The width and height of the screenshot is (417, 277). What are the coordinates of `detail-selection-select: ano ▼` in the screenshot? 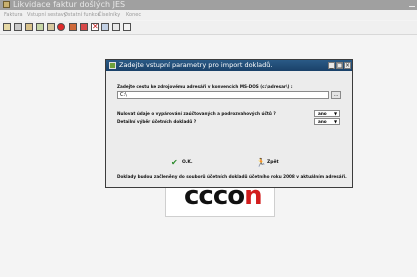 It's located at (327, 121).